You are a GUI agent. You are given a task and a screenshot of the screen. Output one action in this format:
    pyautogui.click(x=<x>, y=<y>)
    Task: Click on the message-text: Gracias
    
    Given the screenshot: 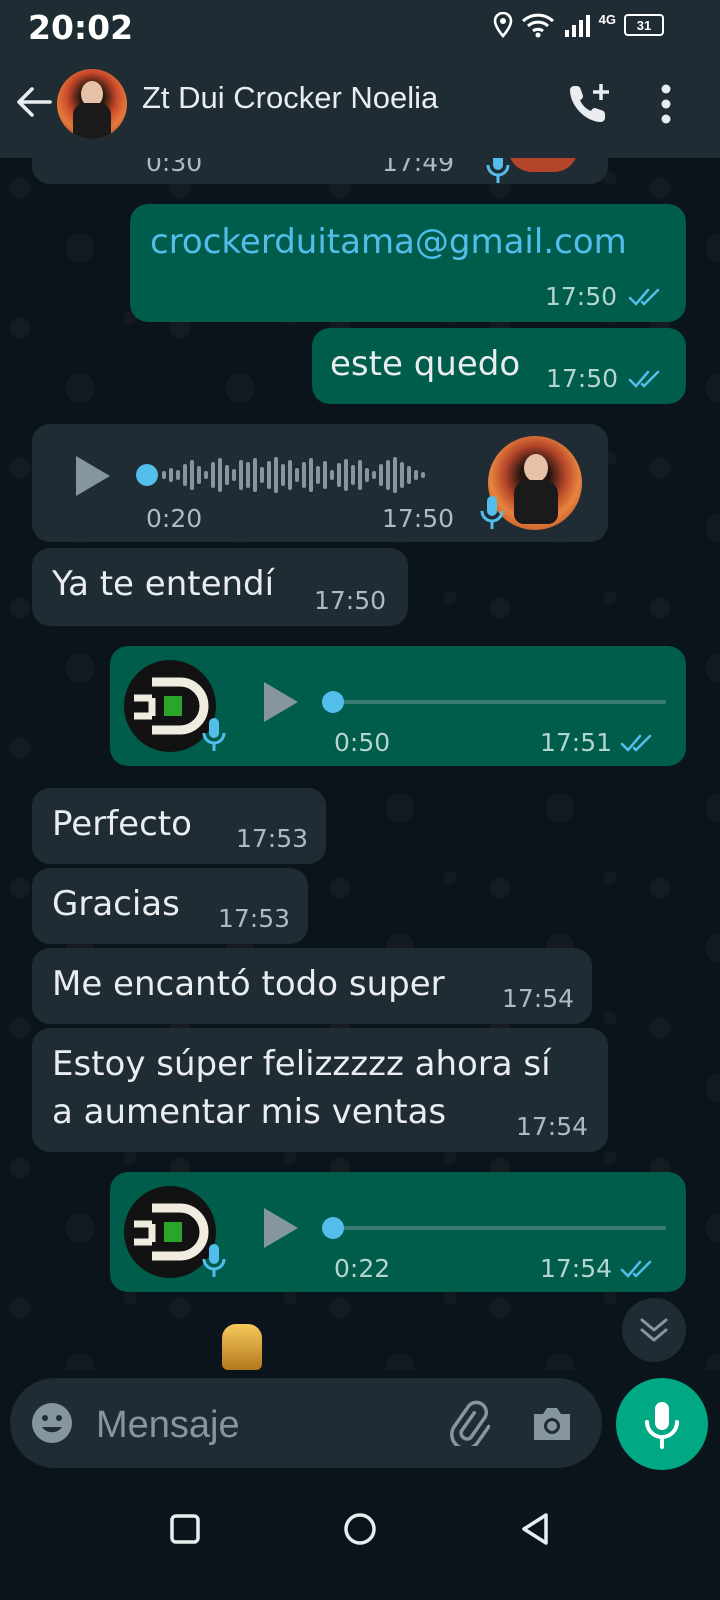 What is the action you would take?
    pyautogui.click(x=116, y=904)
    